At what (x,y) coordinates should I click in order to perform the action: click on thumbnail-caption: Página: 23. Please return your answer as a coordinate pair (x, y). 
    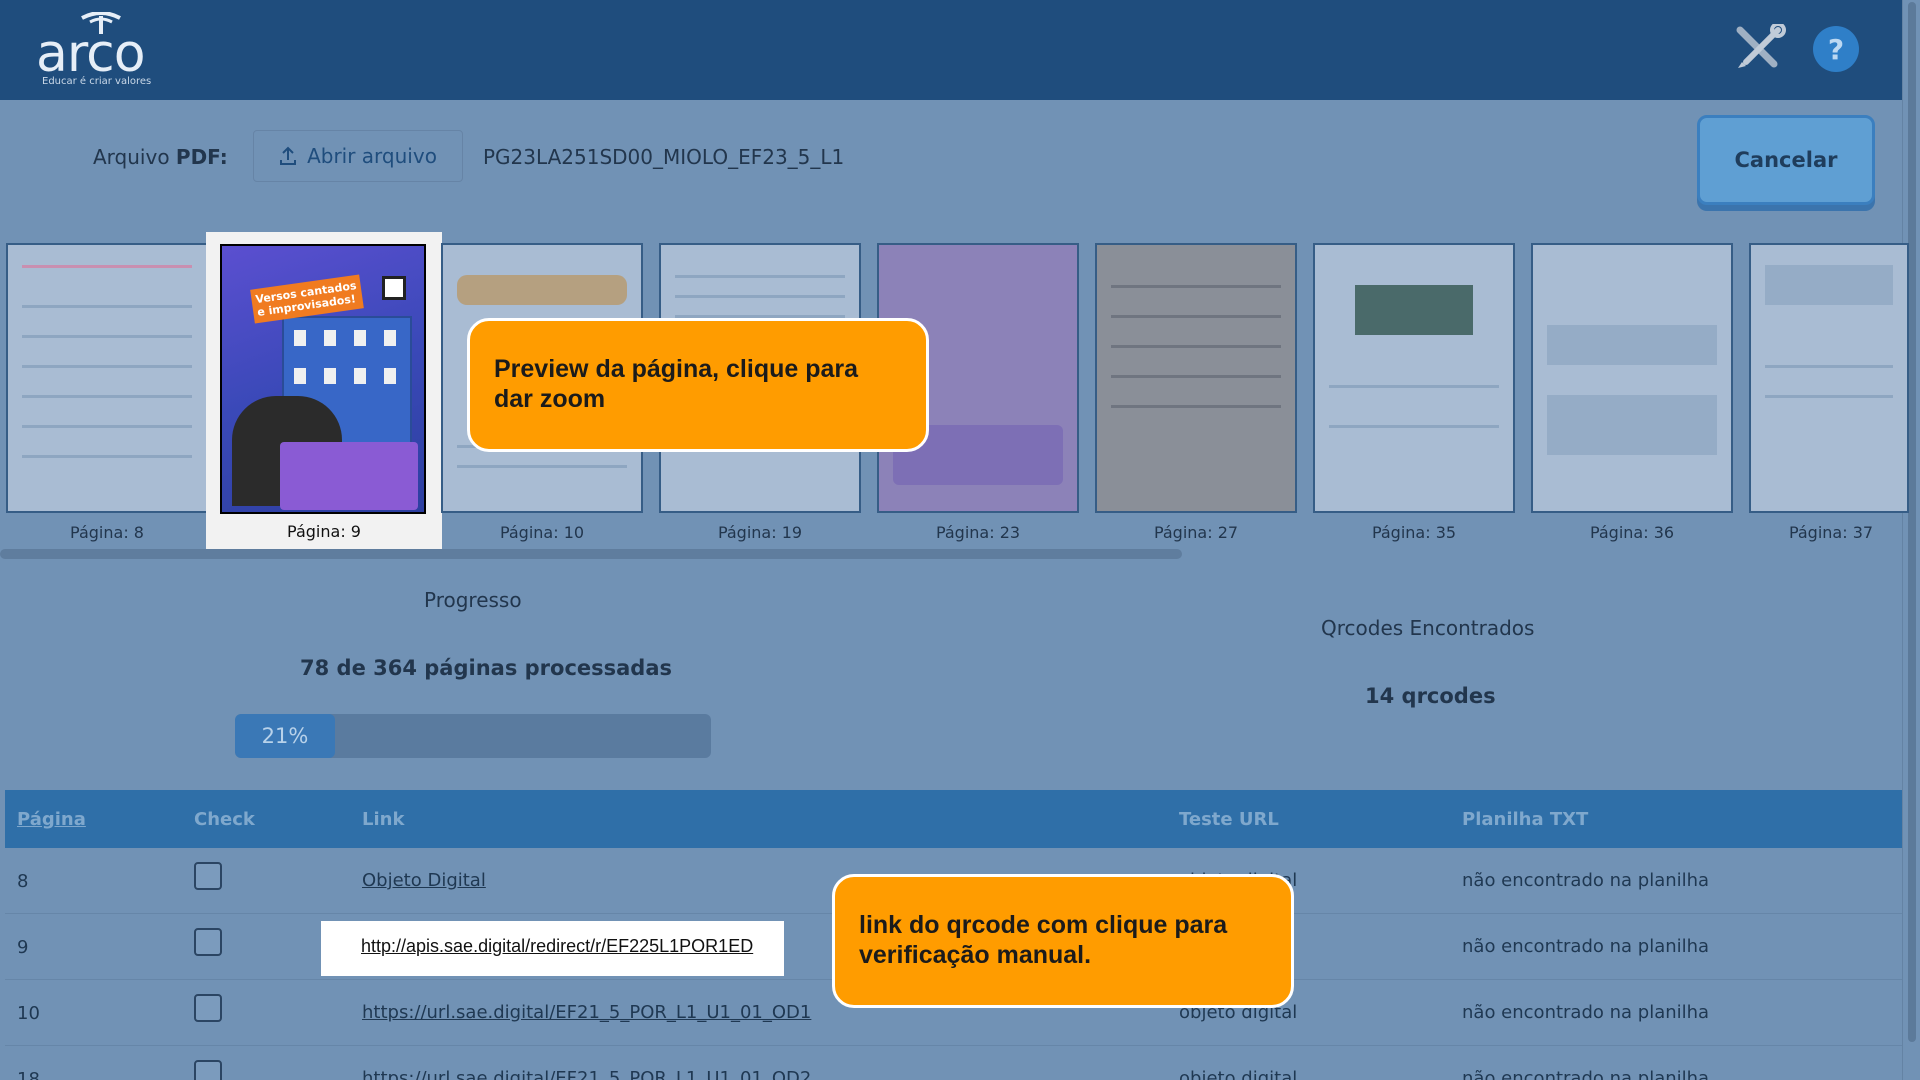
    Looking at the image, I should click on (978, 532).